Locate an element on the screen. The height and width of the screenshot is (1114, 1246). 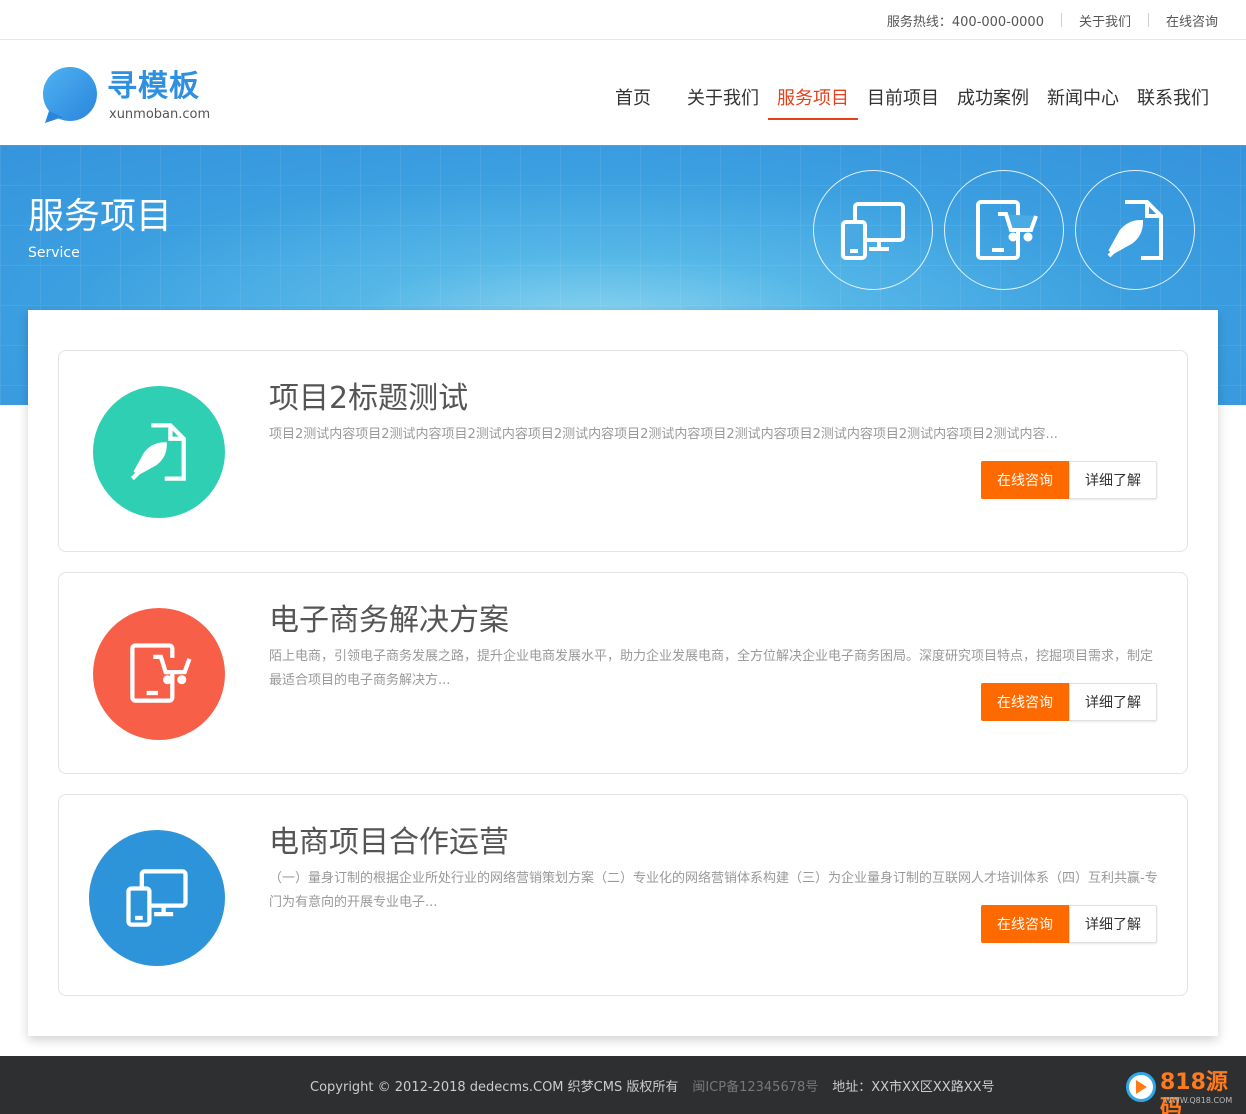
nav-item-about: 关于我们 is located at coordinates (723, 99).